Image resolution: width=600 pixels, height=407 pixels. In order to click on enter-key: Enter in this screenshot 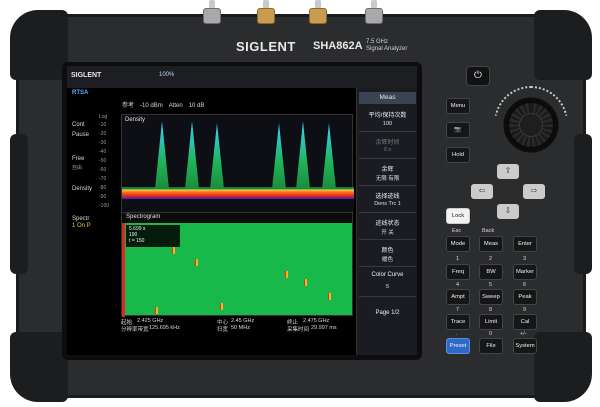, I will do `click(525, 244)`.